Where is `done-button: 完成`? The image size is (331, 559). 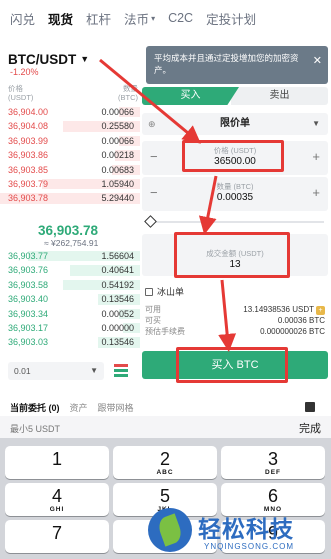
done-button: 完成 is located at coordinates (310, 428).